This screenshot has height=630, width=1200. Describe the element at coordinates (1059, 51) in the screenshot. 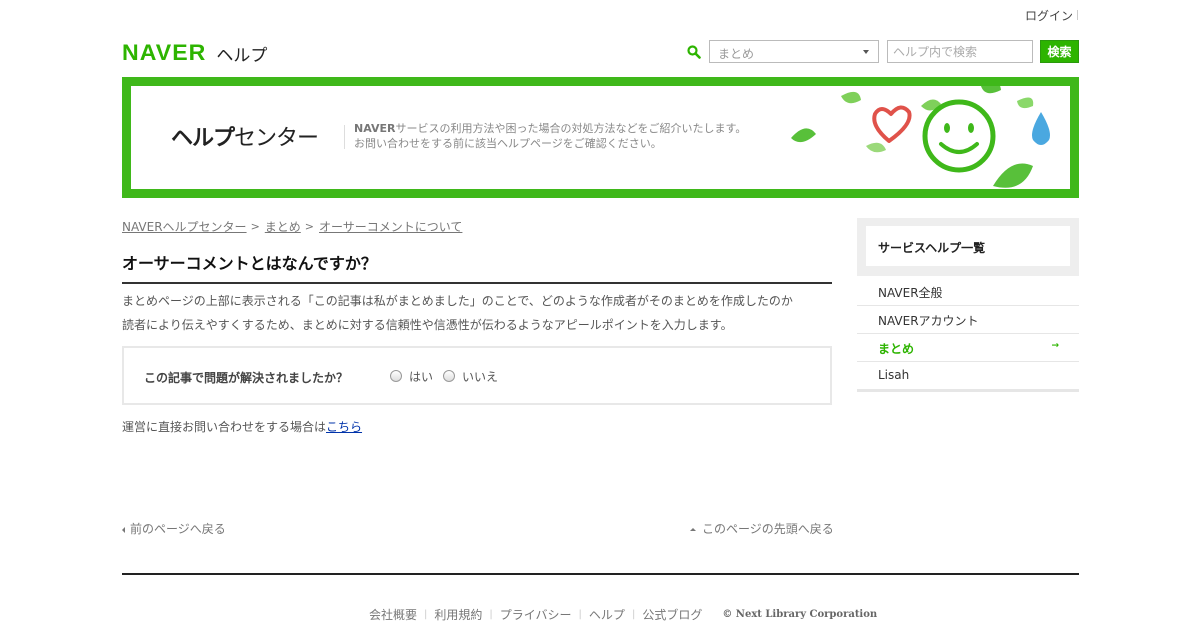

I see `search-button: 検索` at that location.